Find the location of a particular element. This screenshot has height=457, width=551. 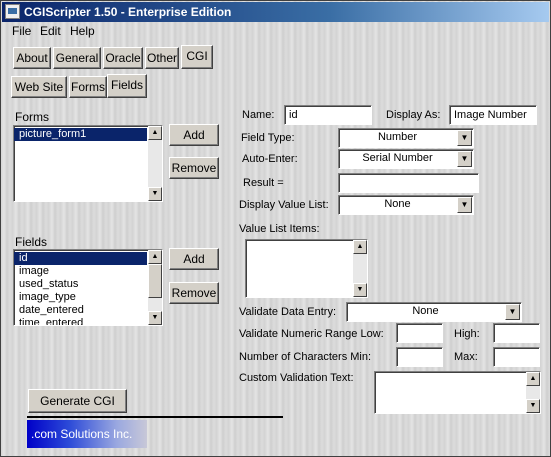

custom-validation-scrollbar: ▲ ▼ is located at coordinates (533, 392).